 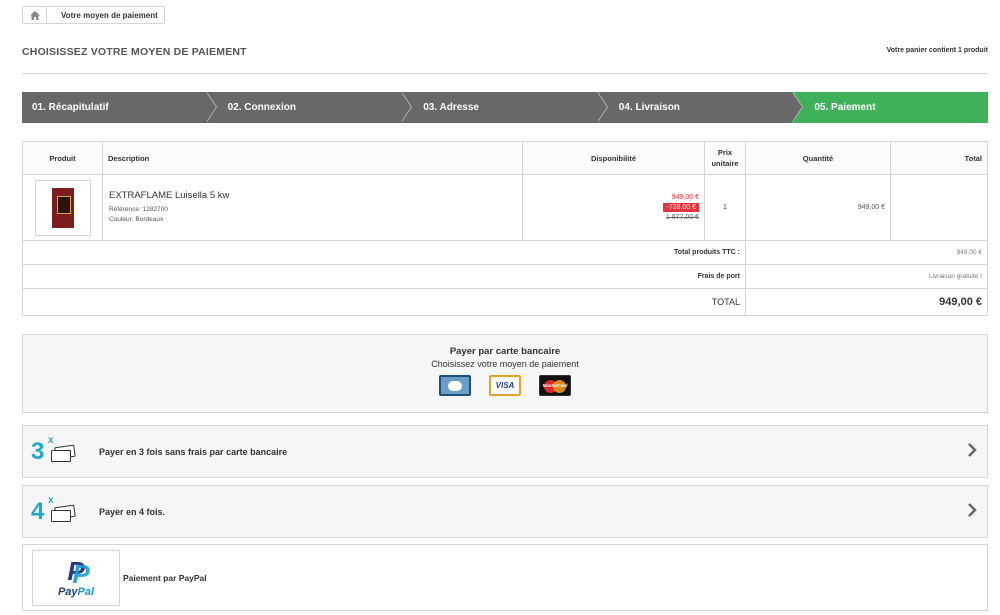 I want to click on summary-total-row: TOTAL 949,00 €, so click(x=505, y=302).